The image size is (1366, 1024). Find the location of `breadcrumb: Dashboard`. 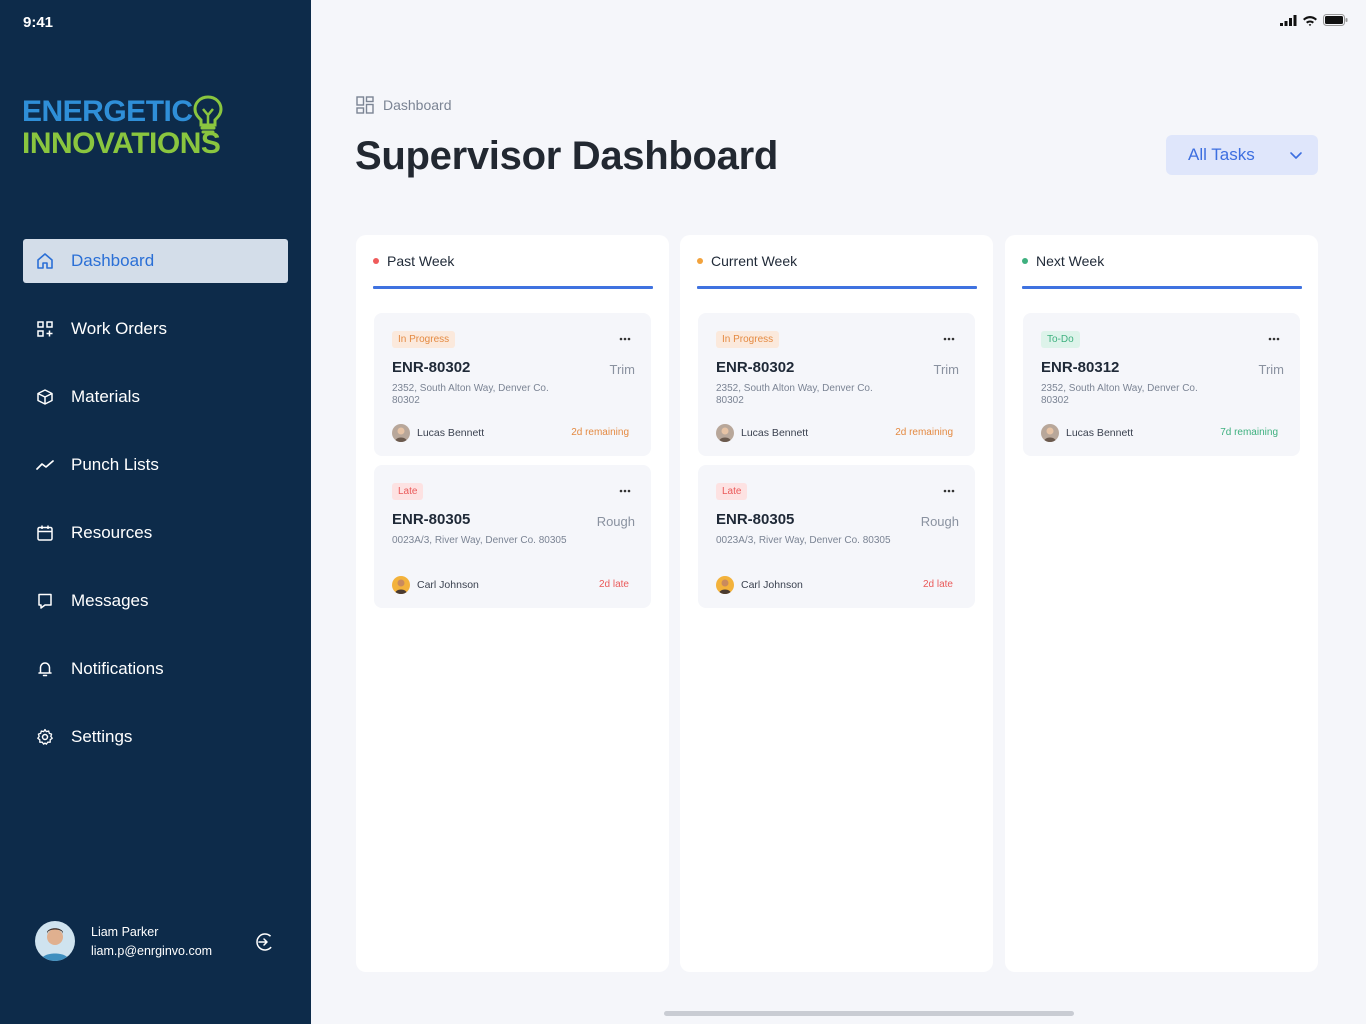

breadcrumb: Dashboard is located at coordinates (404, 105).